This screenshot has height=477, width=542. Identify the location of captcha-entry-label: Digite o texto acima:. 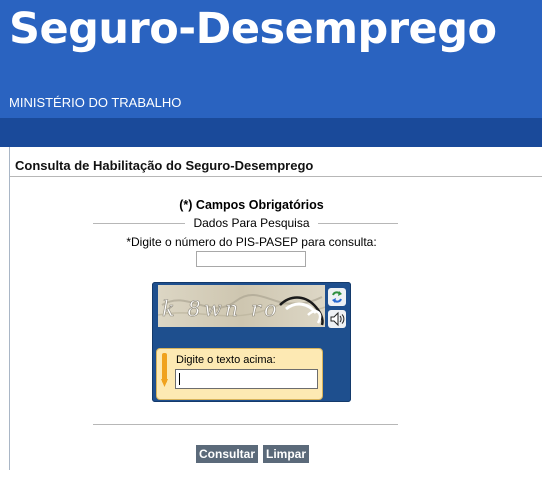
(226, 360).